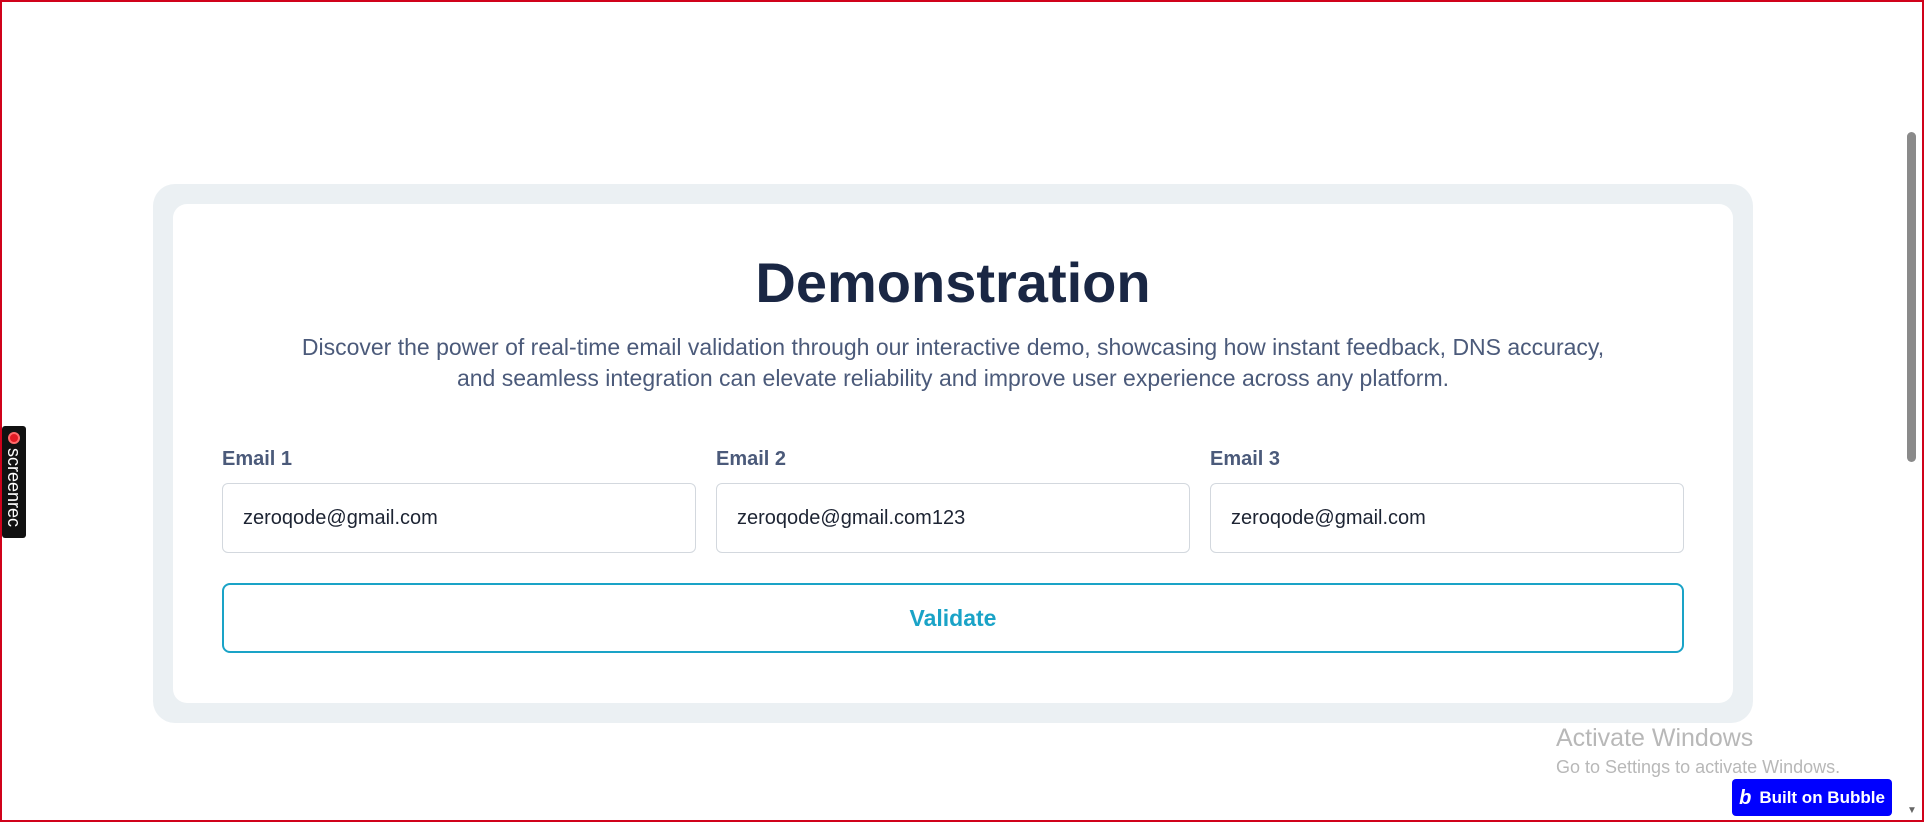 The width and height of the screenshot is (1924, 822). I want to click on email-3-input, so click(1447, 518).